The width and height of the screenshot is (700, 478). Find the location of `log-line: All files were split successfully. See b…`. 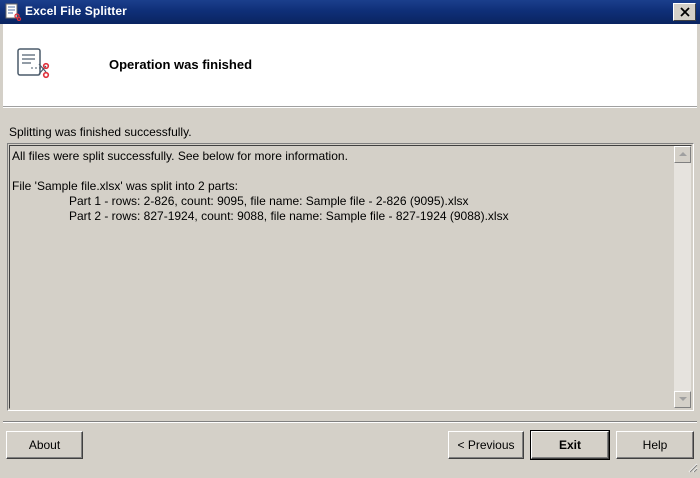

log-line: All files were split successfully. See b… is located at coordinates (180, 156).